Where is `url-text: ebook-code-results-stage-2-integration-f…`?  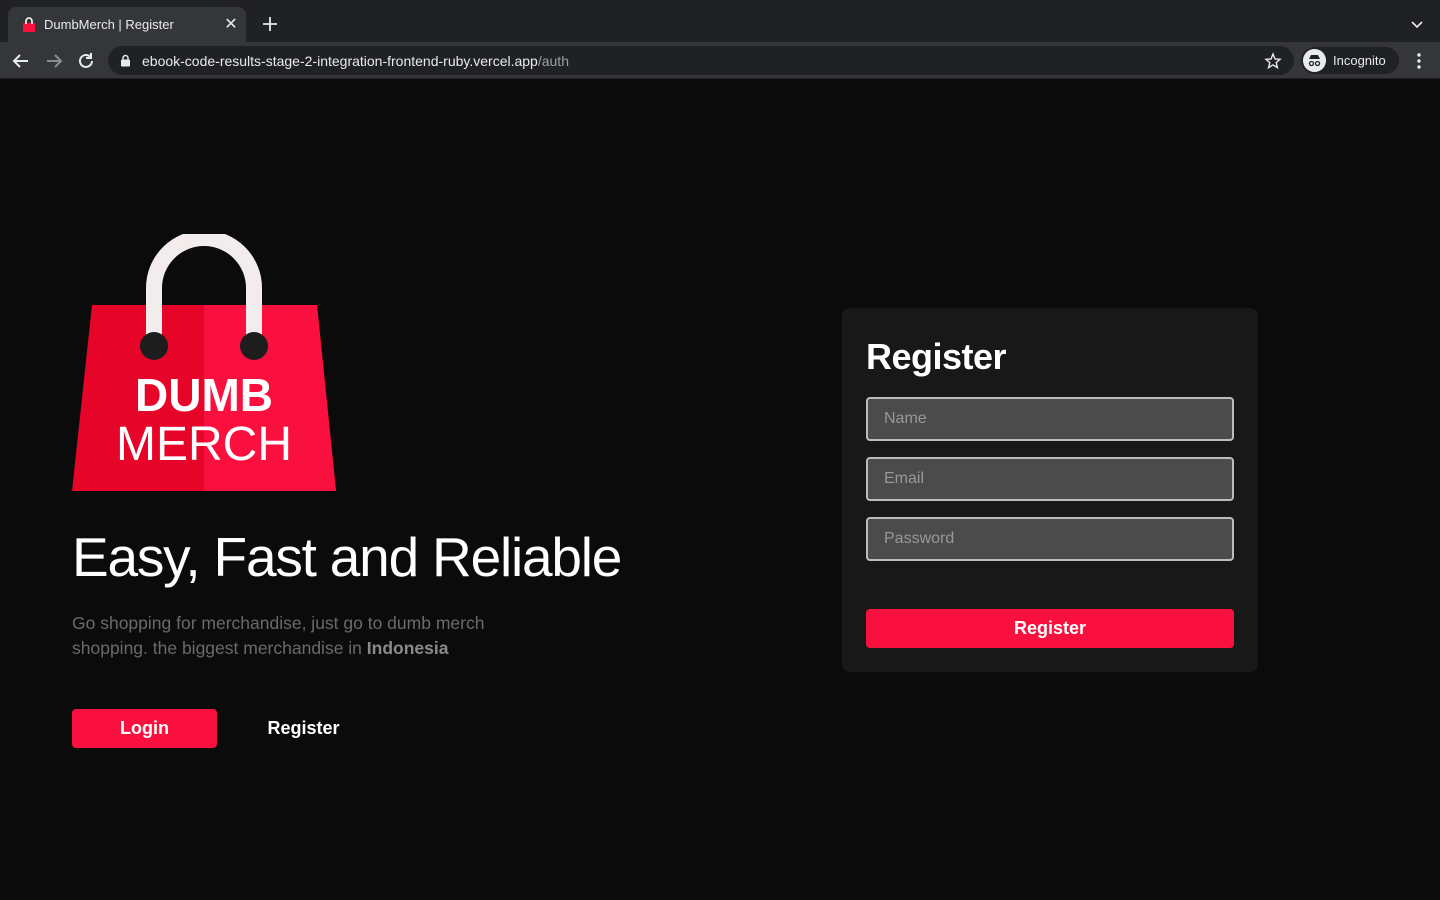 url-text: ebook-code-results-stage-2-integration-f… is located at coordinates (355, 61).